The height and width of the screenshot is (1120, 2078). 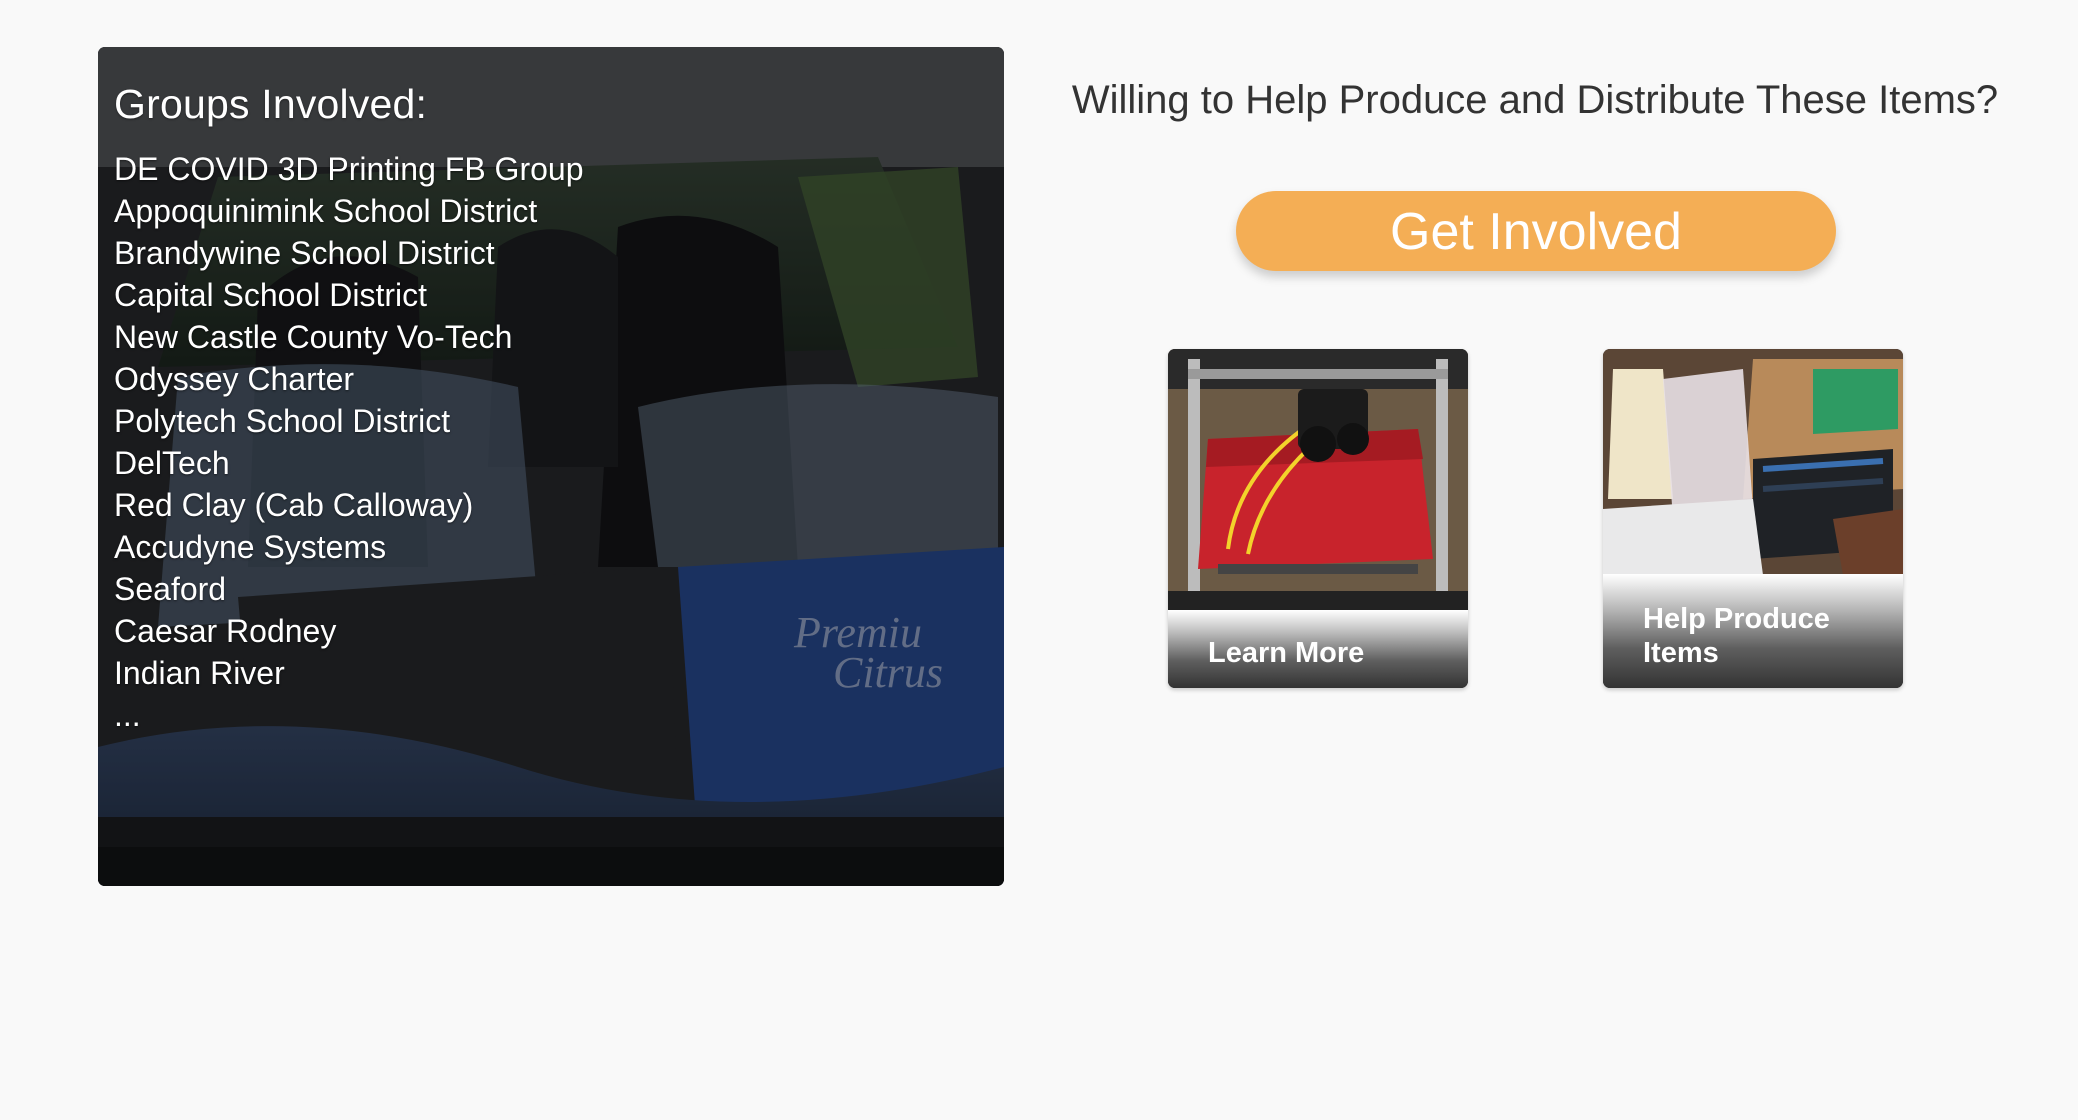 What do you see at coordinates (170, 589) in the screenshot?
I see `group-item: Seaford` at bounding box center [170, 589].